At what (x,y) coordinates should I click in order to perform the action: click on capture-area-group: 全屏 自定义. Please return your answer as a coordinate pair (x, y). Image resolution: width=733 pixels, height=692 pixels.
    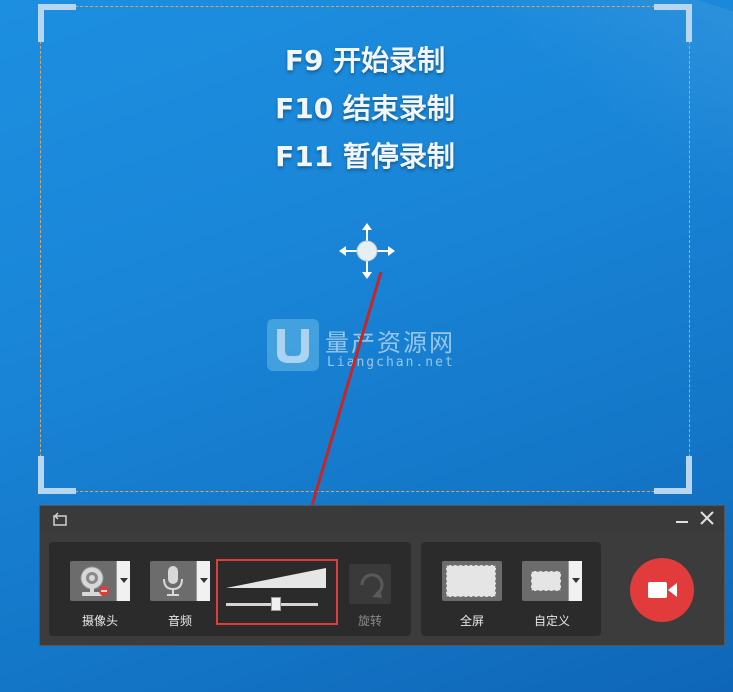
    Looking at the image, I should click on (511, 589).